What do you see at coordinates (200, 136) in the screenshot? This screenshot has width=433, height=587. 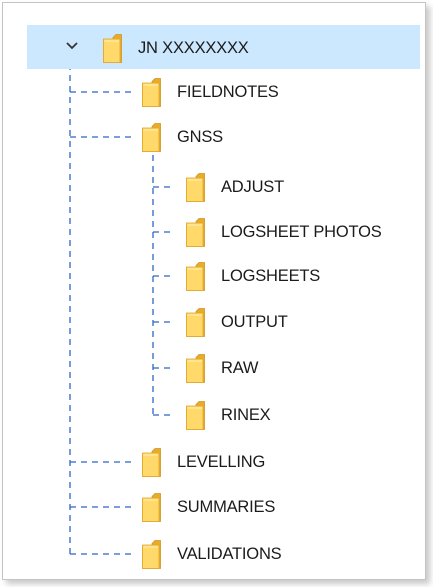 I see `tree-item-label: GNSS` at bounding box center [200, 136].